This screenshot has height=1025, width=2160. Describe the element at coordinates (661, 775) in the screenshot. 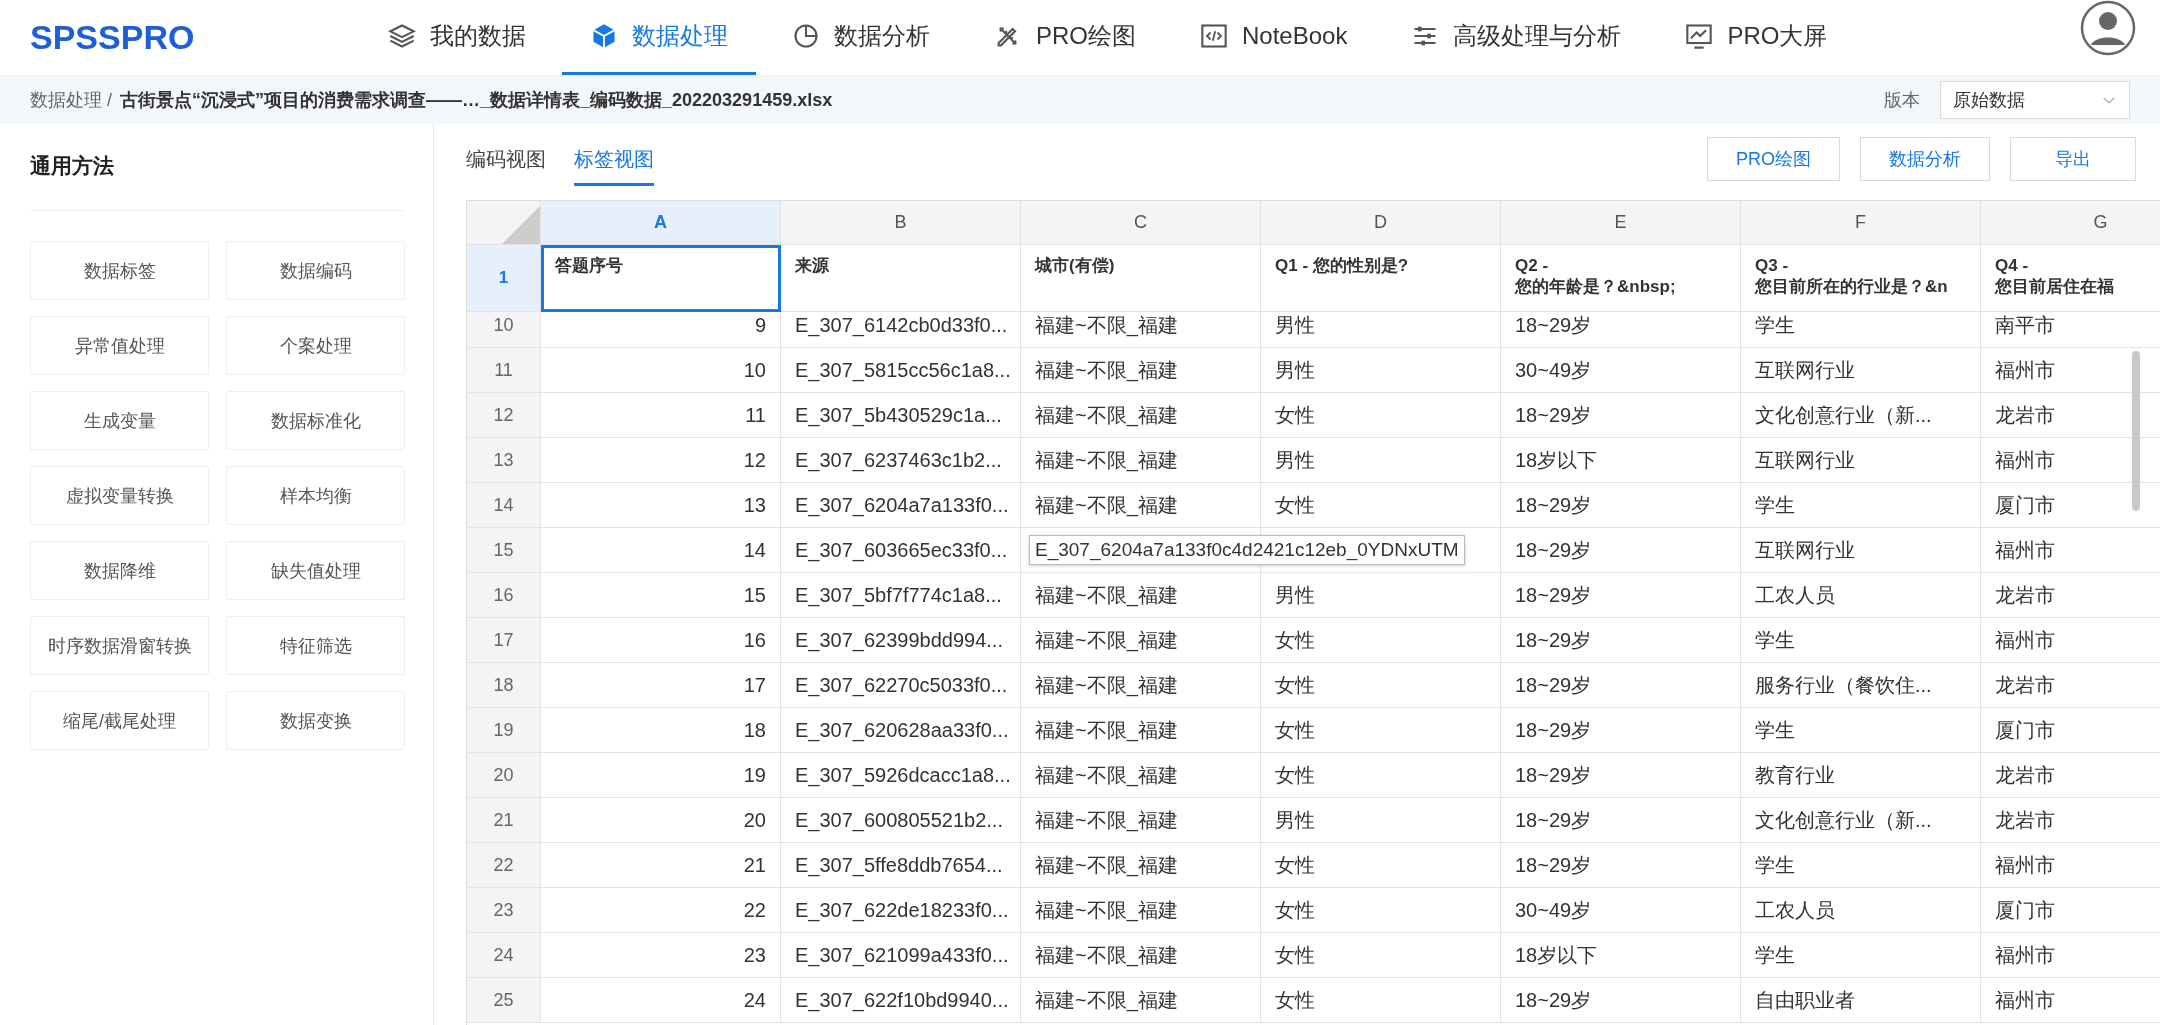

I see `table-cell: 19` at that location.